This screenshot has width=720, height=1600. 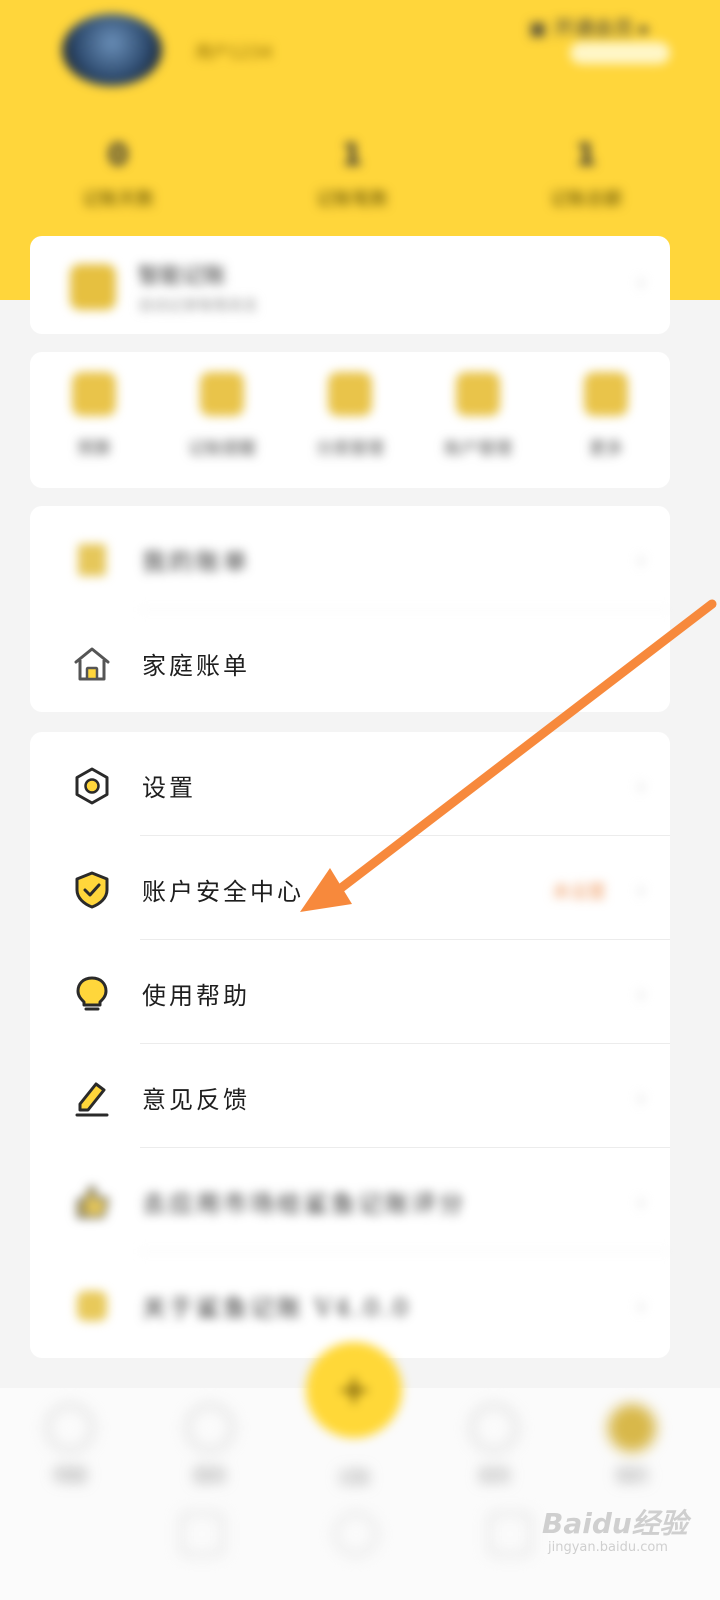 I want to click on shortcut-label: 更多, so click(x=606, y=449).